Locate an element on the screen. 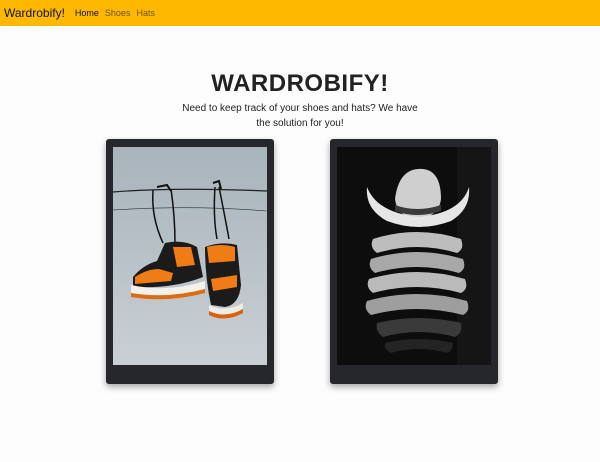  page-title: WARDROBIFY! is located at coordinates (300, 83).